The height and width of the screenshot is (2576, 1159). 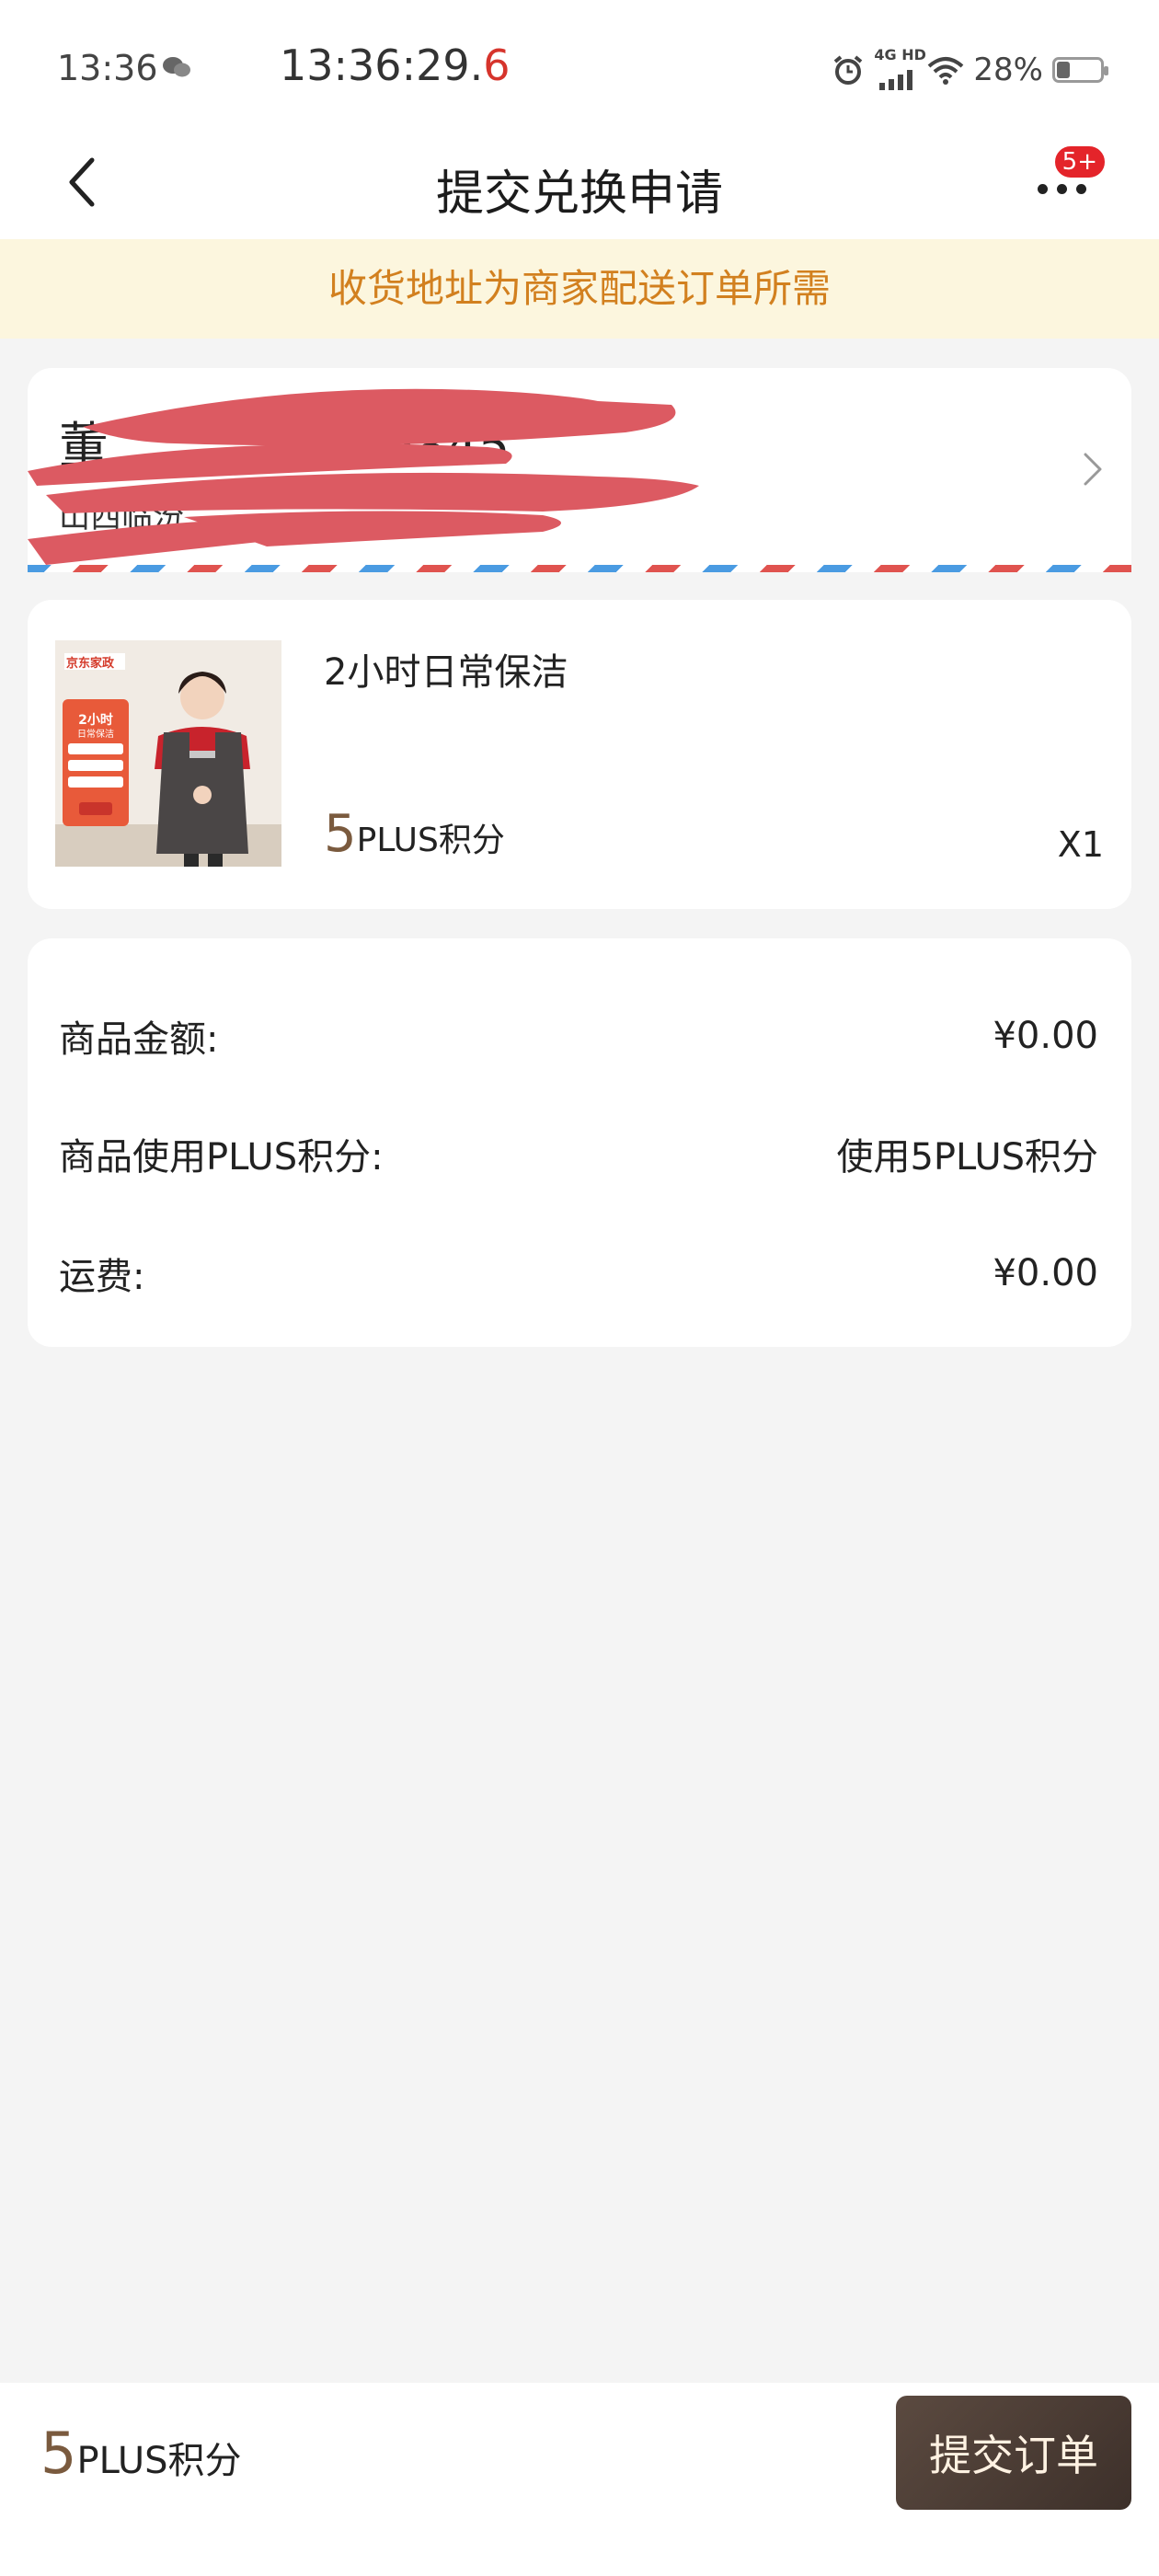 What do you see at coordinates (84, 446) in the screenshot?
I see `address-name: 董` at bounding box center [84, 446].